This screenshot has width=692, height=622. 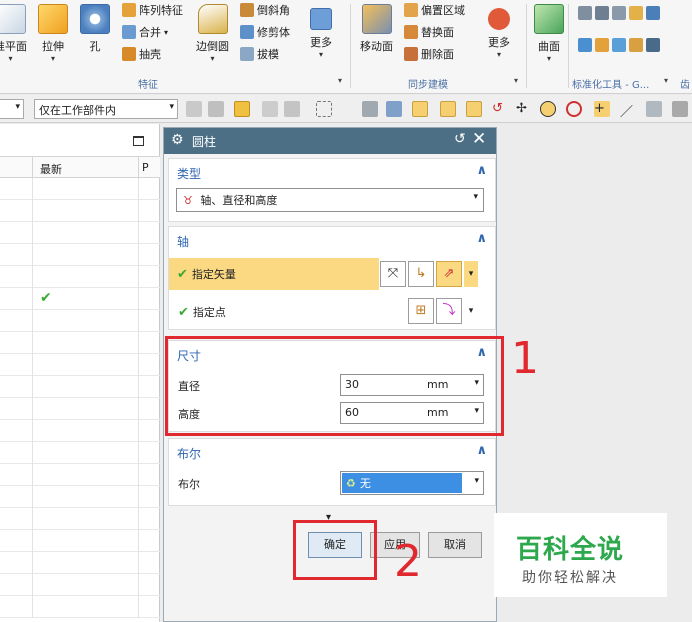 I want to click on trim-body-button: 修剪体, so click(x=265, y=32).